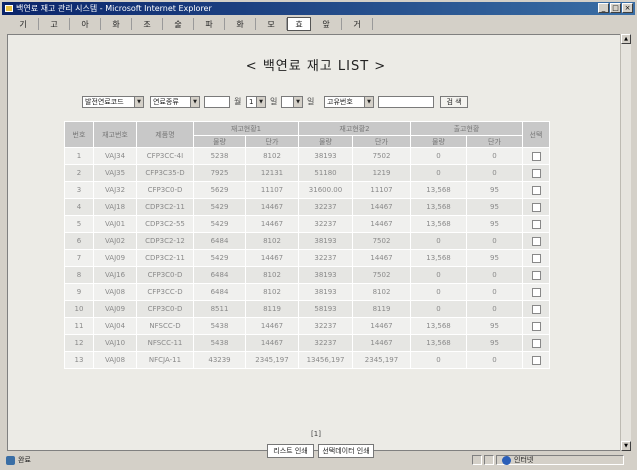 The image size is (637, 470). Describe the element at coordinates (115, 173) in the screenshot. I see `table-cell: VAJ35` at that location.